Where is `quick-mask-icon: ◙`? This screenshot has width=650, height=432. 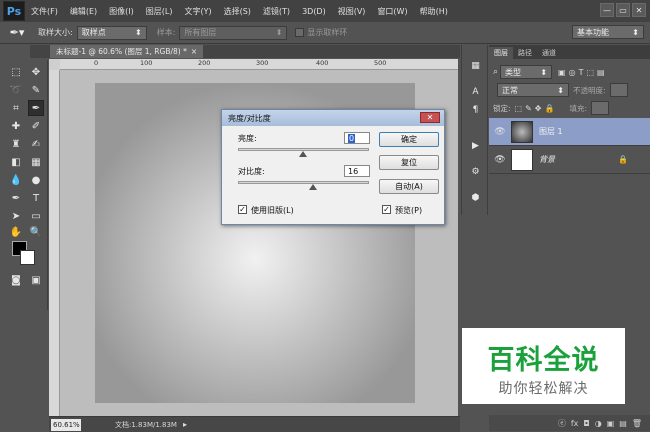 quick-mask-icon: ◙ is located at coordinates (16, 280).